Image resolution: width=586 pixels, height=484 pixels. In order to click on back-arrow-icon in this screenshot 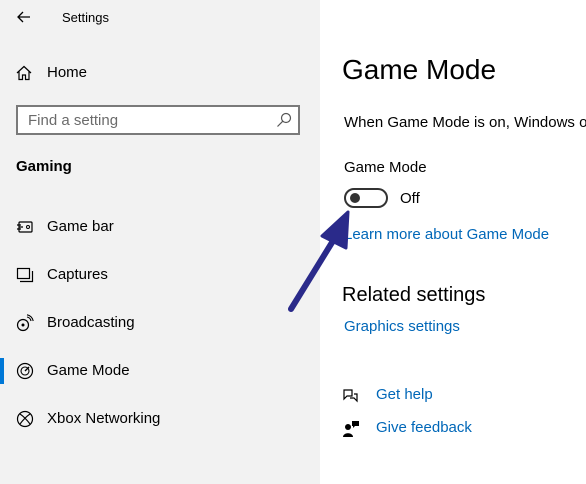, I will do `click(23, 17)`.